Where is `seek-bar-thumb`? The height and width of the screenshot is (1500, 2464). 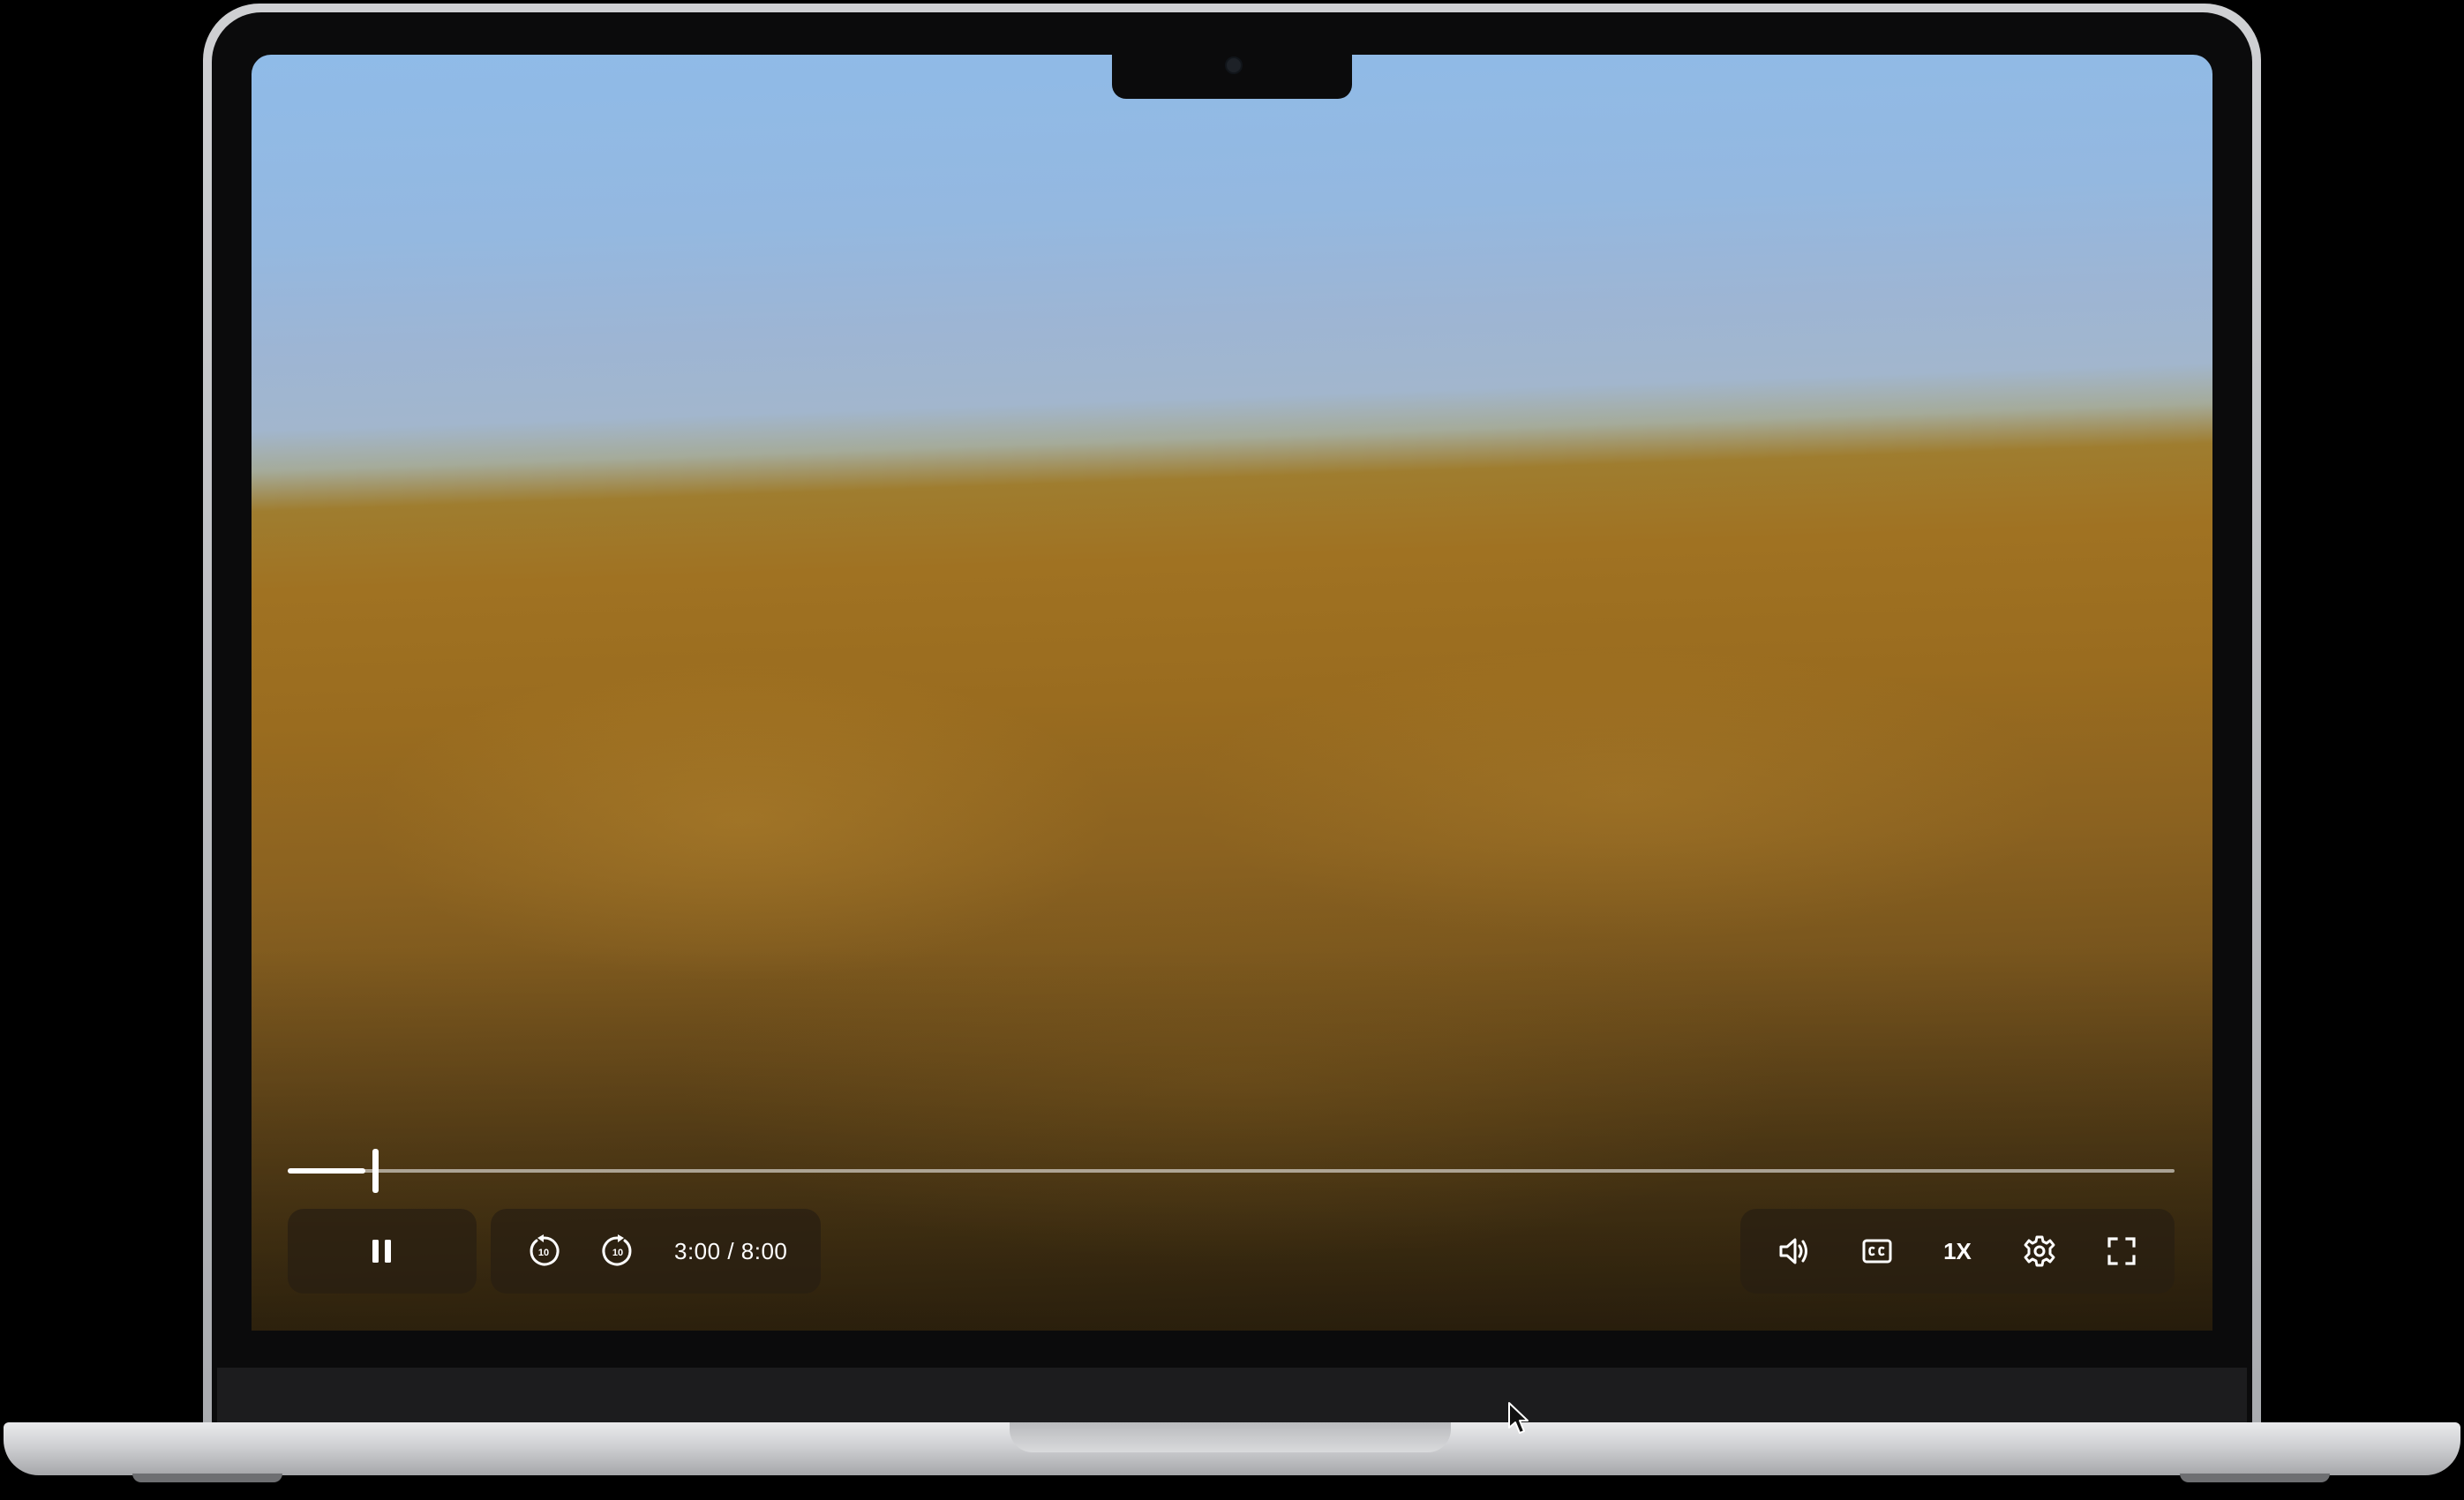
seek-bar-thumb is located at coordinates (375, 1171).